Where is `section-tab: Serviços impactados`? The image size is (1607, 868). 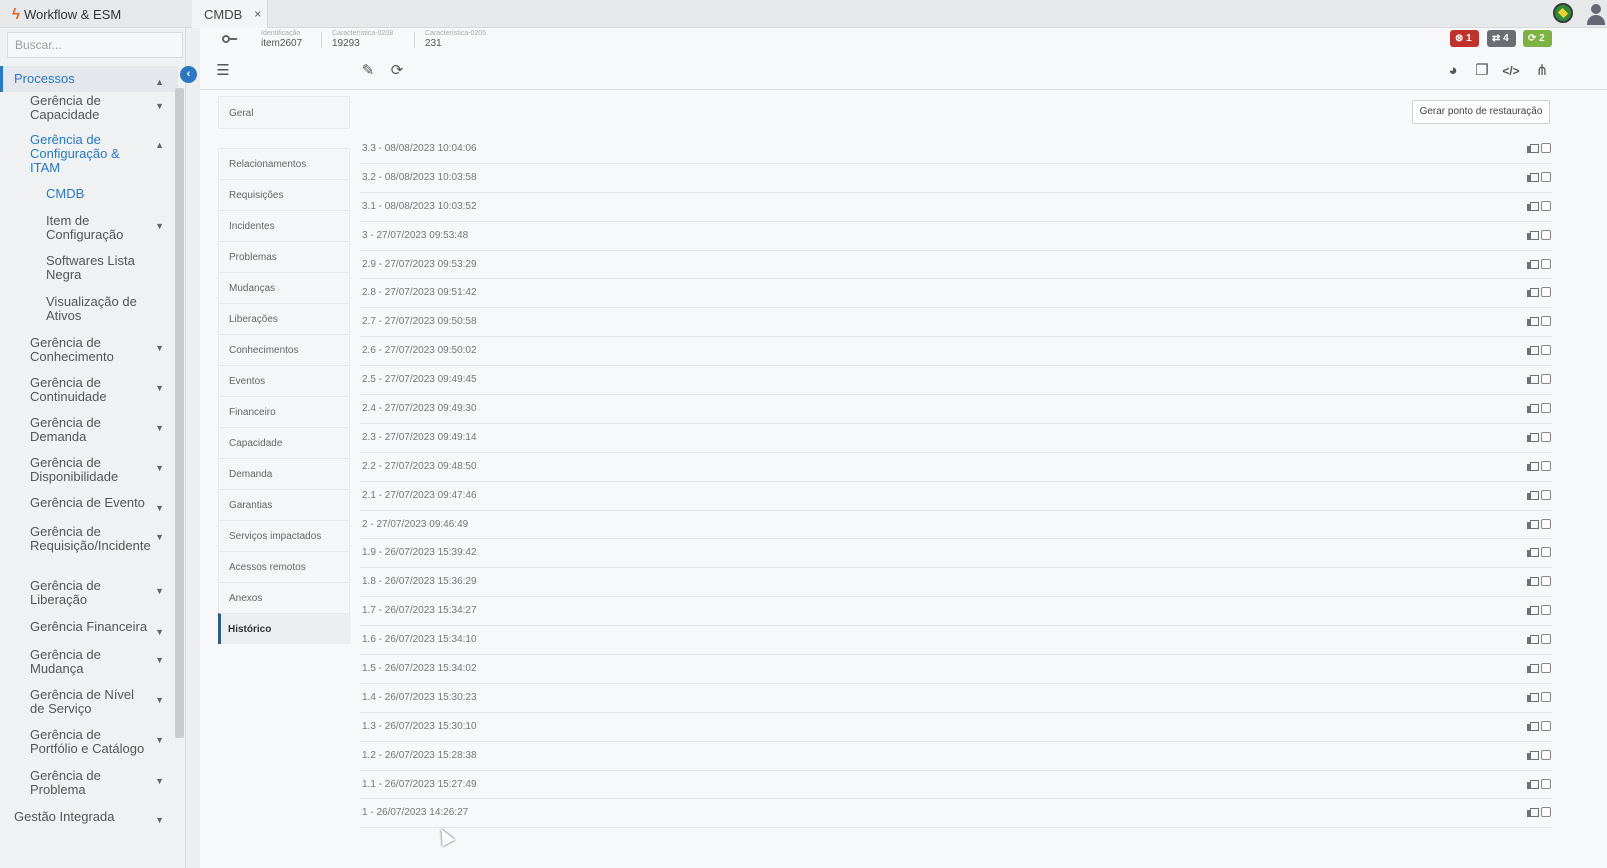
section-tab: Serviços impactados is located at coordinates (284, 535).